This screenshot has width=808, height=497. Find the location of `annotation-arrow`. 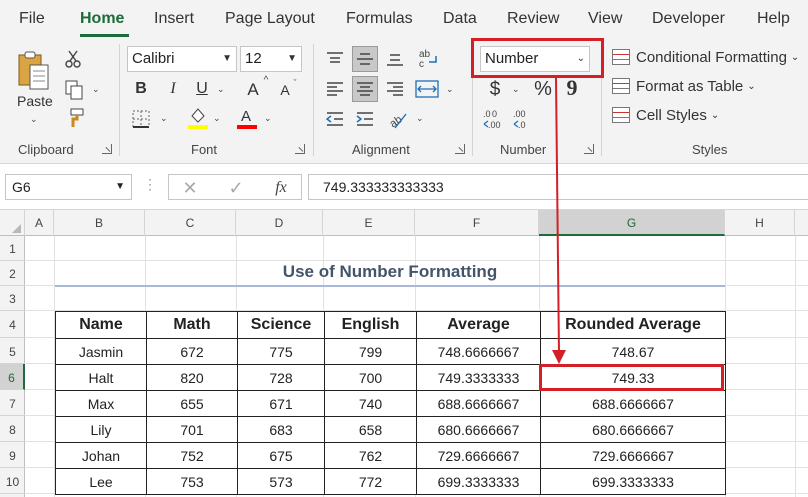

annotation-arrow is located at coordinates (559, 220).